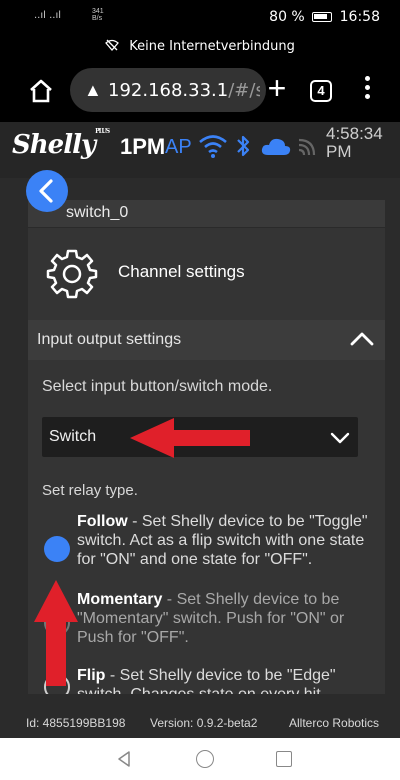  What do you see at coordinates (307, 147) in the screenshot?
I see `mqtt-icon` at bounding box center [307, 147].